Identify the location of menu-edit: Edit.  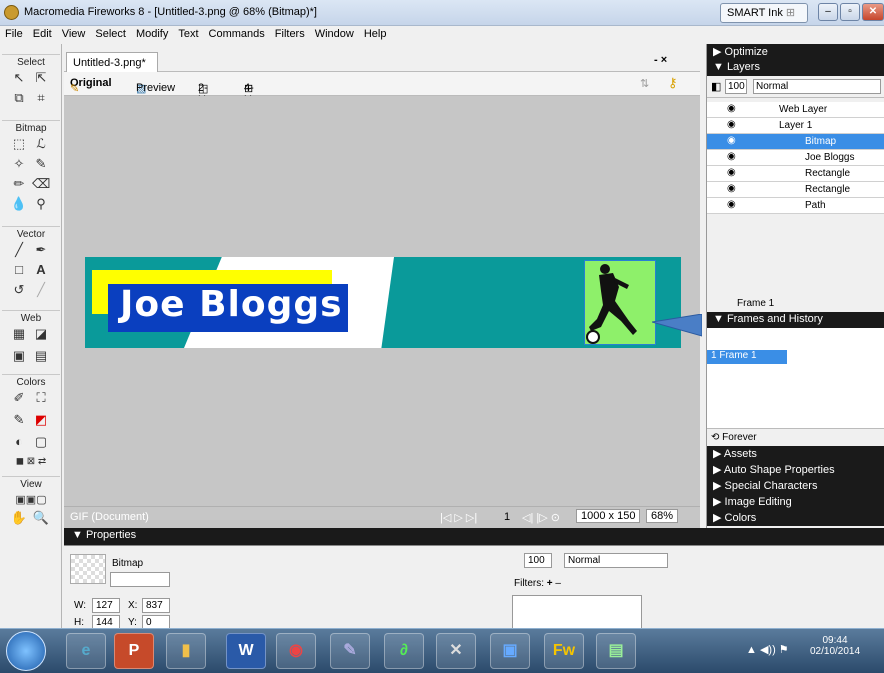
(42, 33).